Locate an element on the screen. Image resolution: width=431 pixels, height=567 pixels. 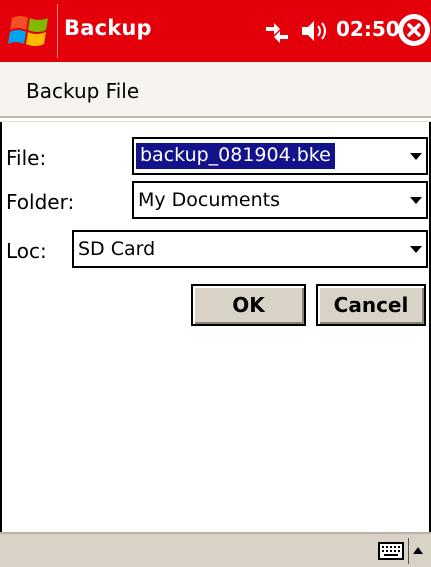
keyboard-icon is located at coordinates (391, 551).